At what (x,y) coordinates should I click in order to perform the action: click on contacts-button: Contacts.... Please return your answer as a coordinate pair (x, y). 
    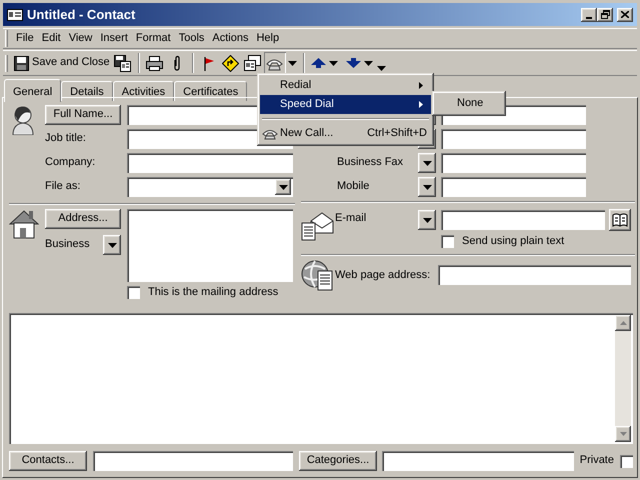
    Looking at the image, I should click on (48, 461).